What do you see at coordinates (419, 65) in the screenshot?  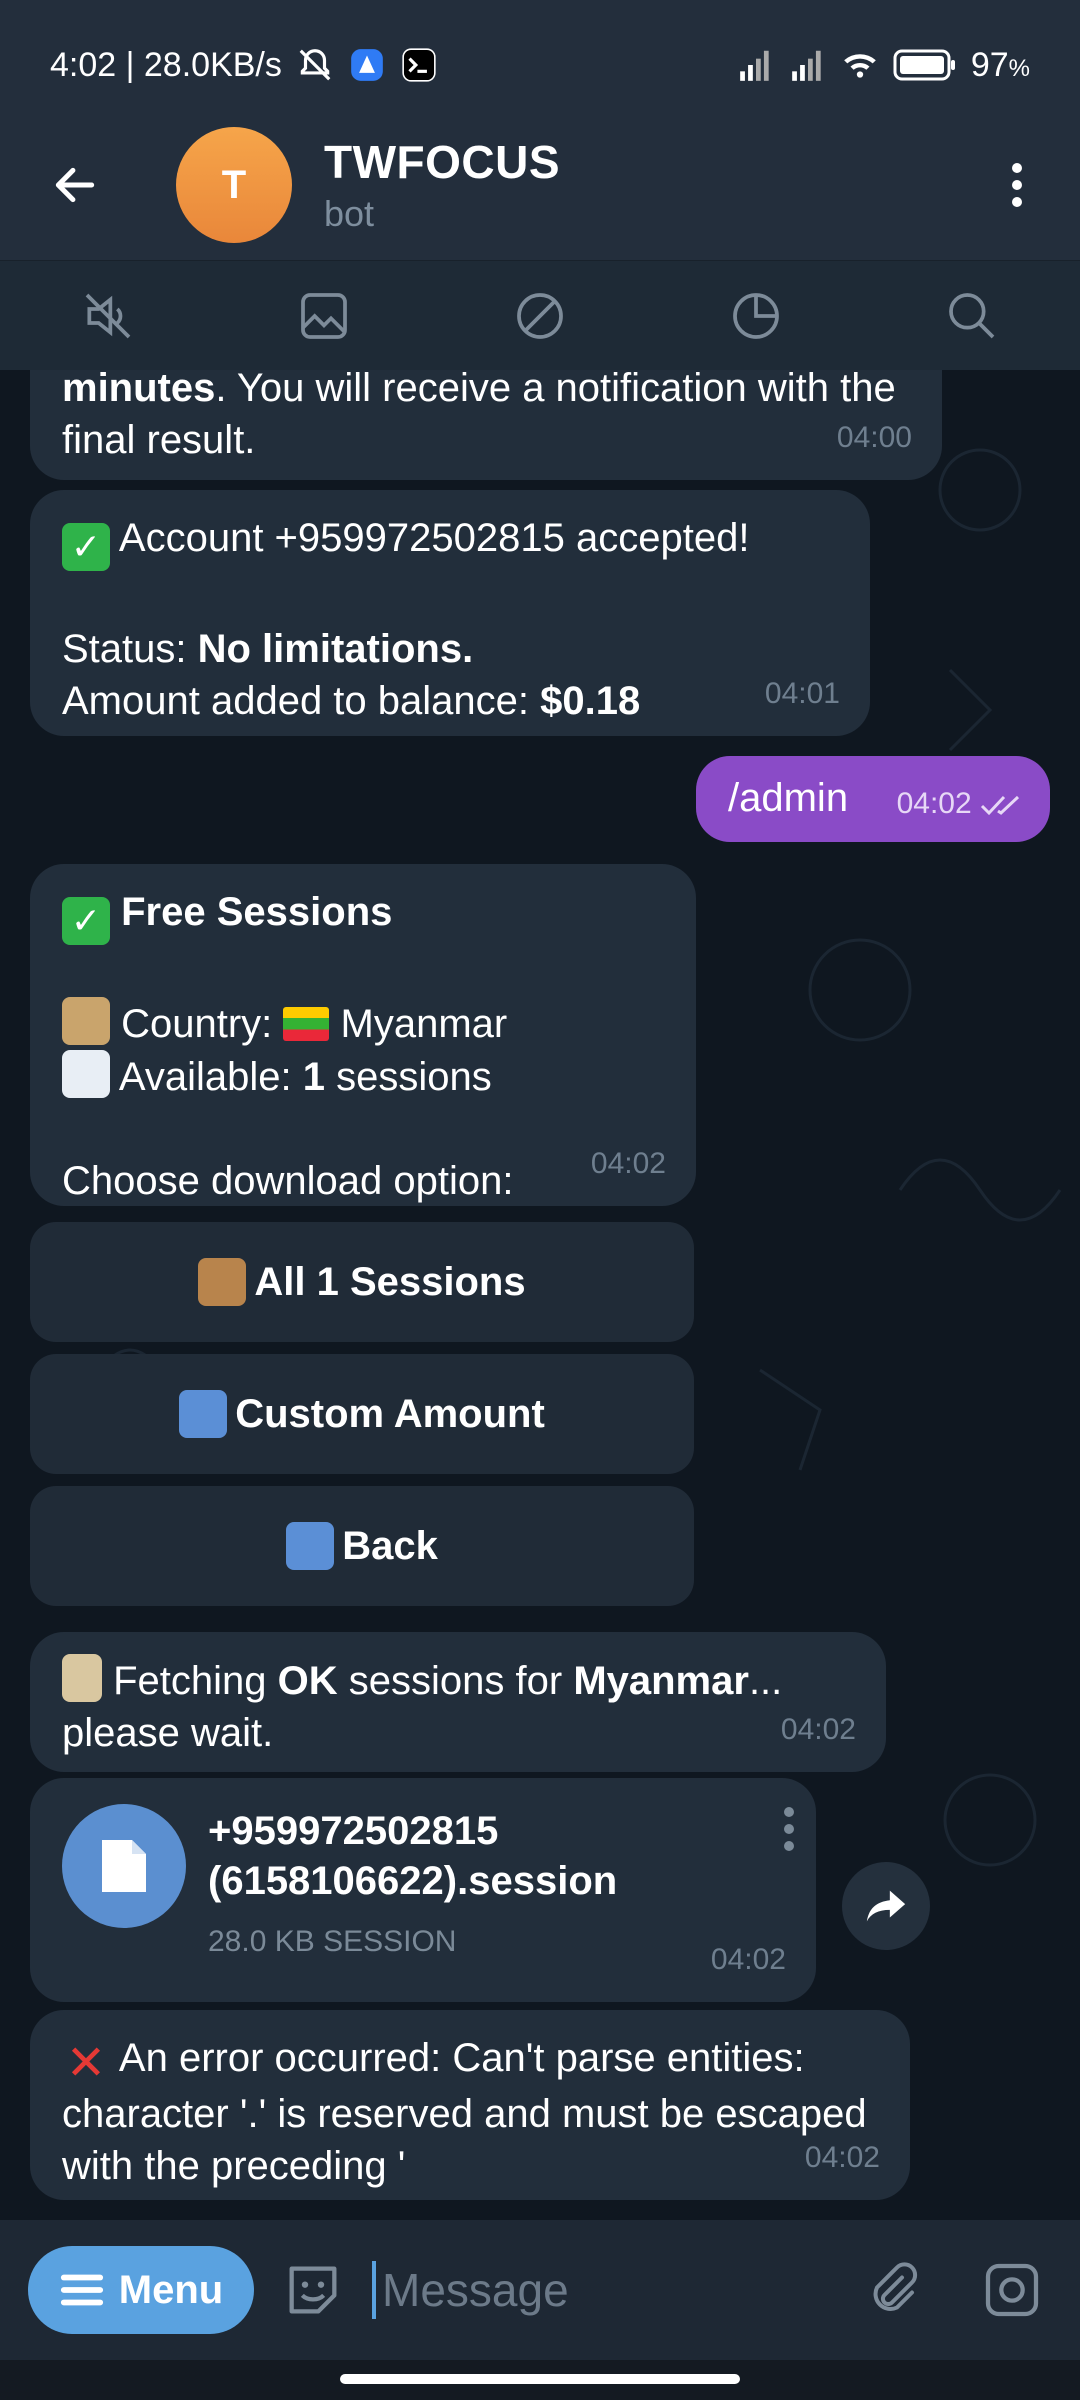 I see `terminal-icon` at bounding box center [419, 65].